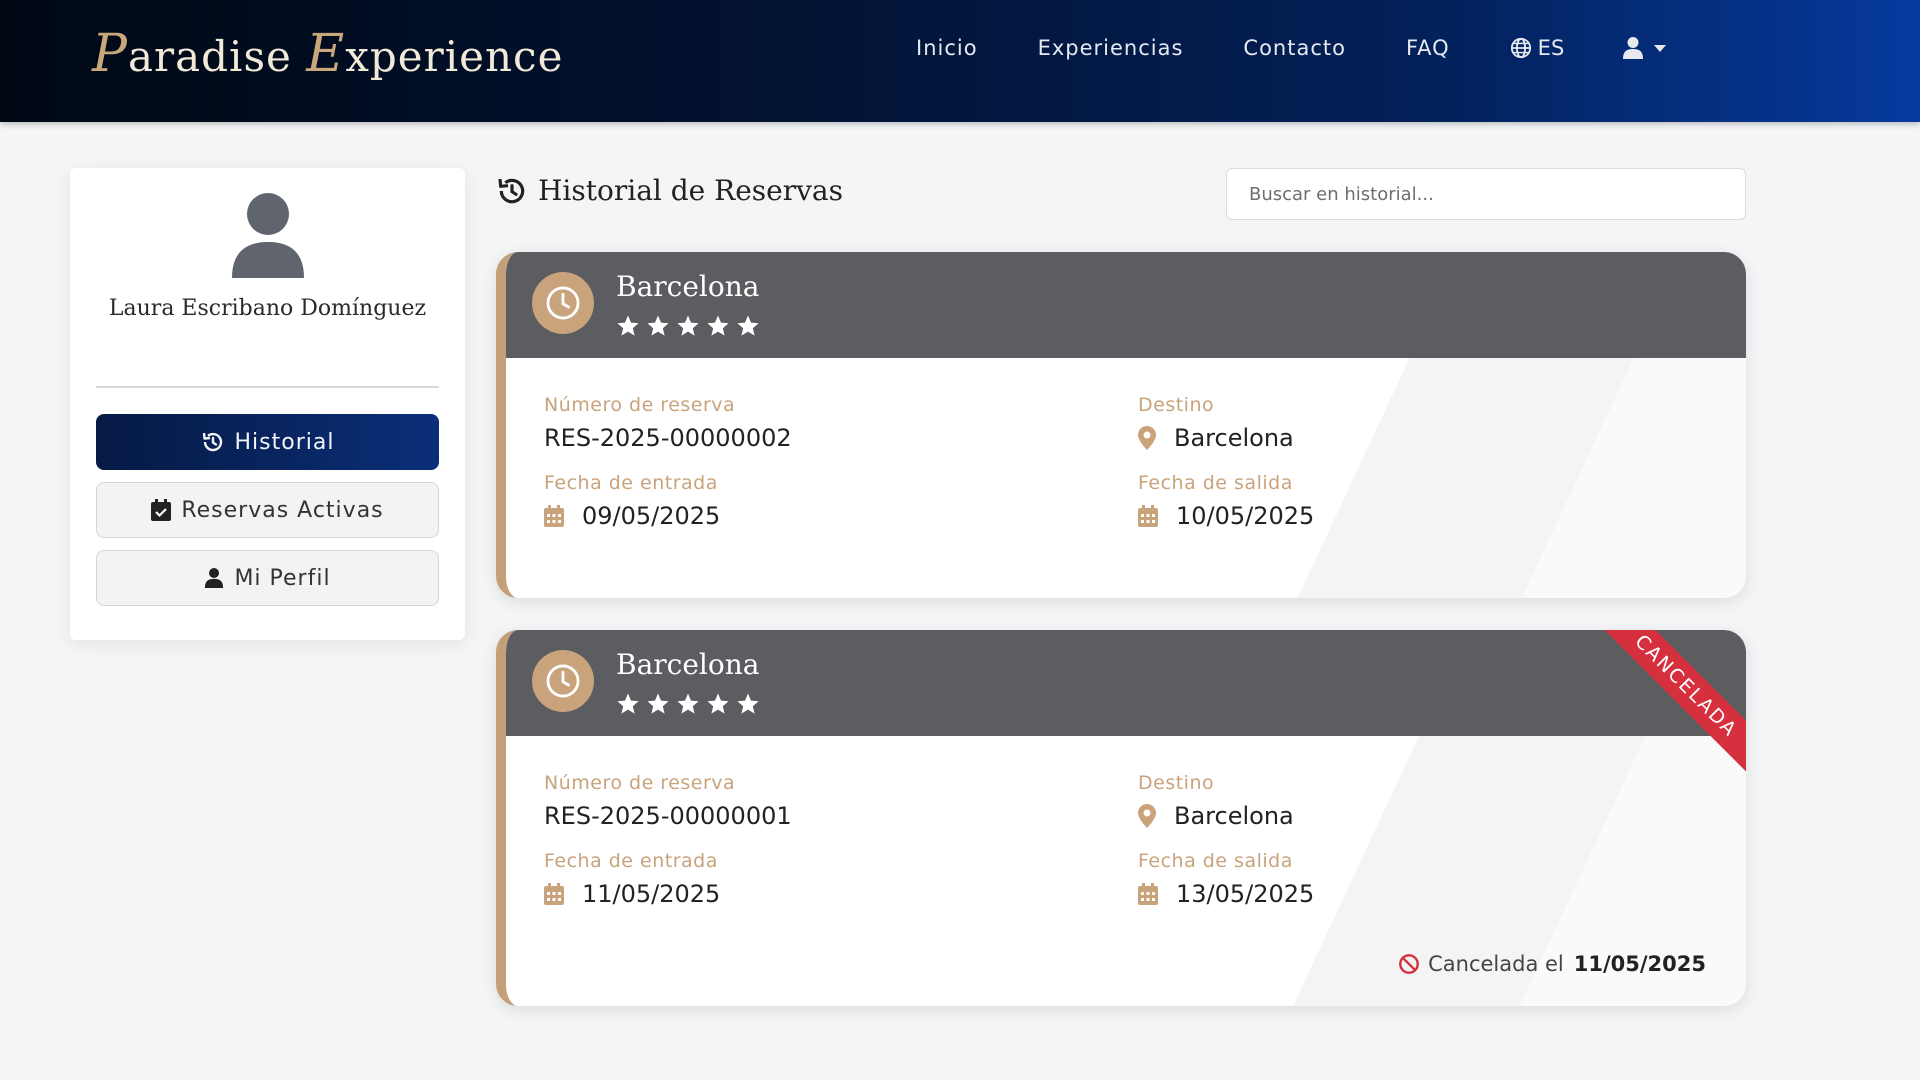  I want to click on mi-perfil-label: Mi Perfil, so click(282, 578).